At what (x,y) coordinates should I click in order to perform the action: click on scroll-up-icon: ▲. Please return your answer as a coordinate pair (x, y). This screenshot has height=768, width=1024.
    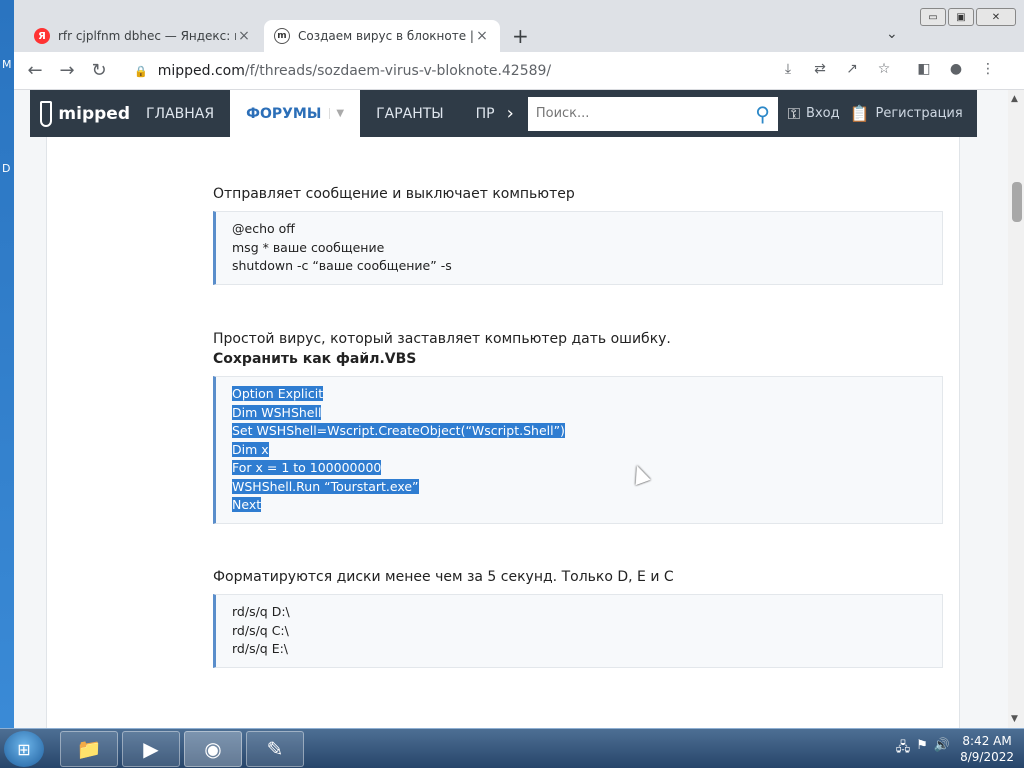
    Looking at the image, I should click on (1014, 99).